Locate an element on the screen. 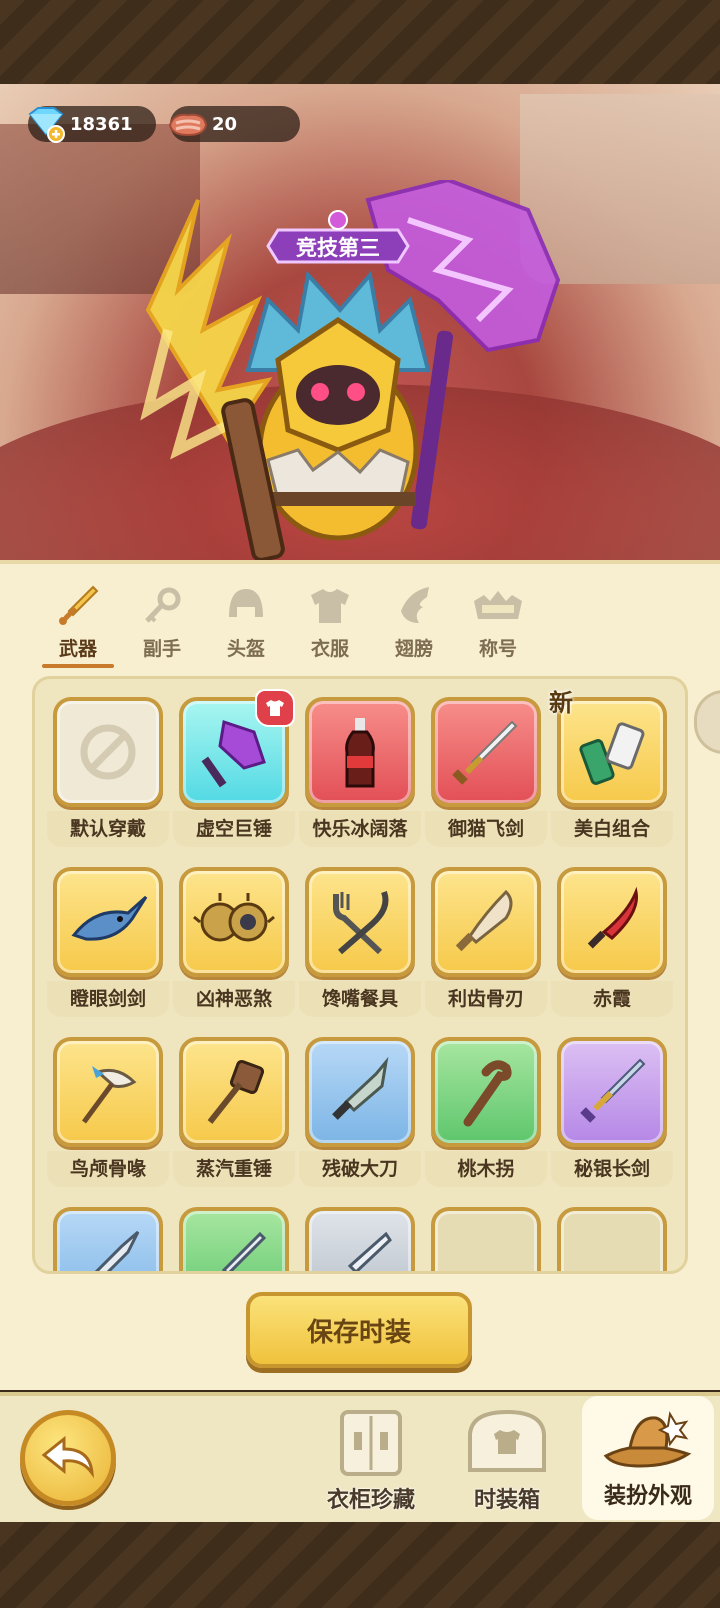  armor-icon is located at coordinates (330, 606).